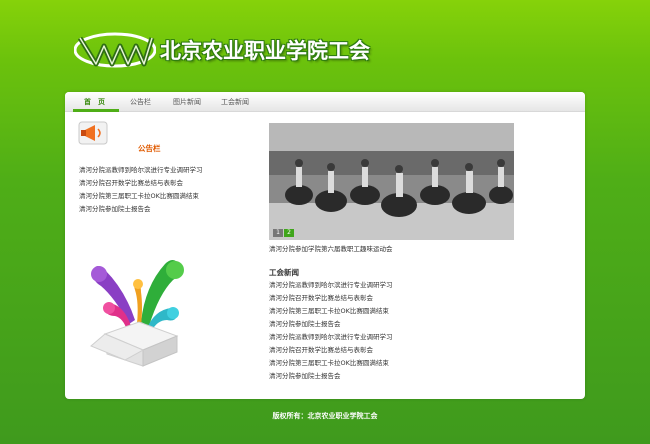  What do you see at coordinates (331, 248) in the screenshot?
I see `photo-caption: 清河分院参加学院第六届教职工趣味运动会` at bounding box center [331, 248].